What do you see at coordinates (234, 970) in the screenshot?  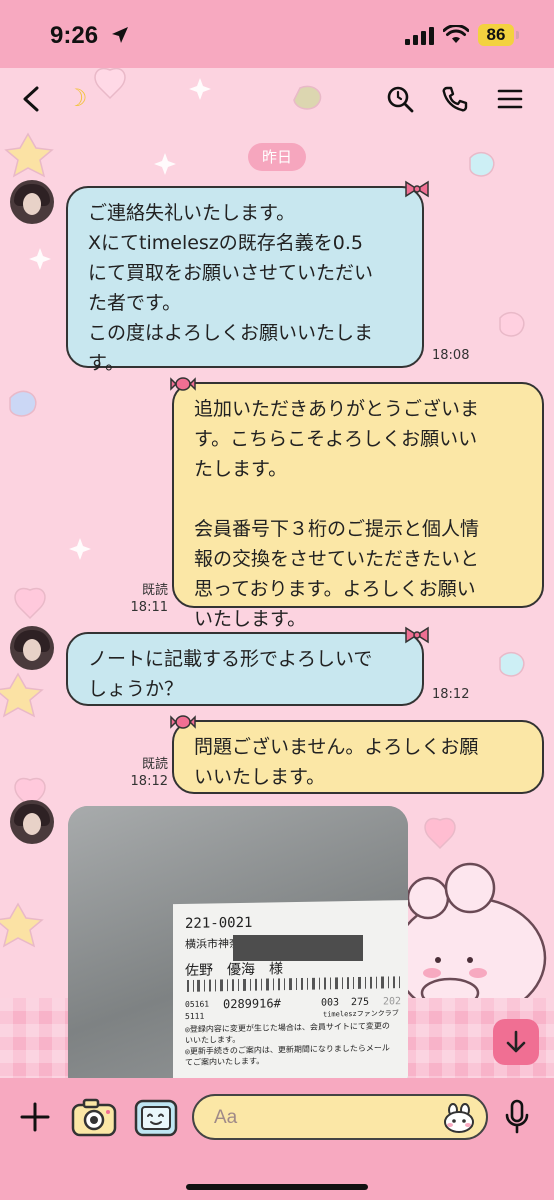 I see `card-name: 佐野 優海 様` at bounding box center [234, 970].